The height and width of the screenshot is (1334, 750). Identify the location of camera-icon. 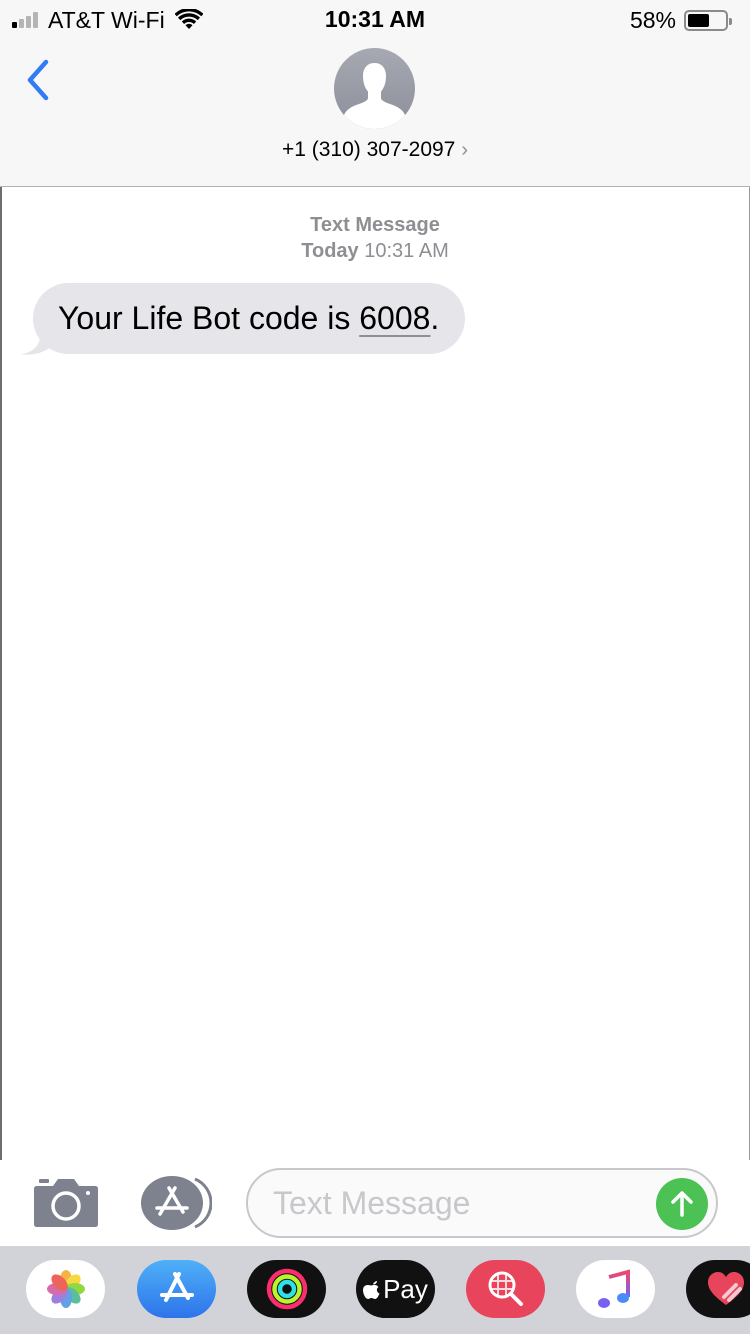
(66, 1203).